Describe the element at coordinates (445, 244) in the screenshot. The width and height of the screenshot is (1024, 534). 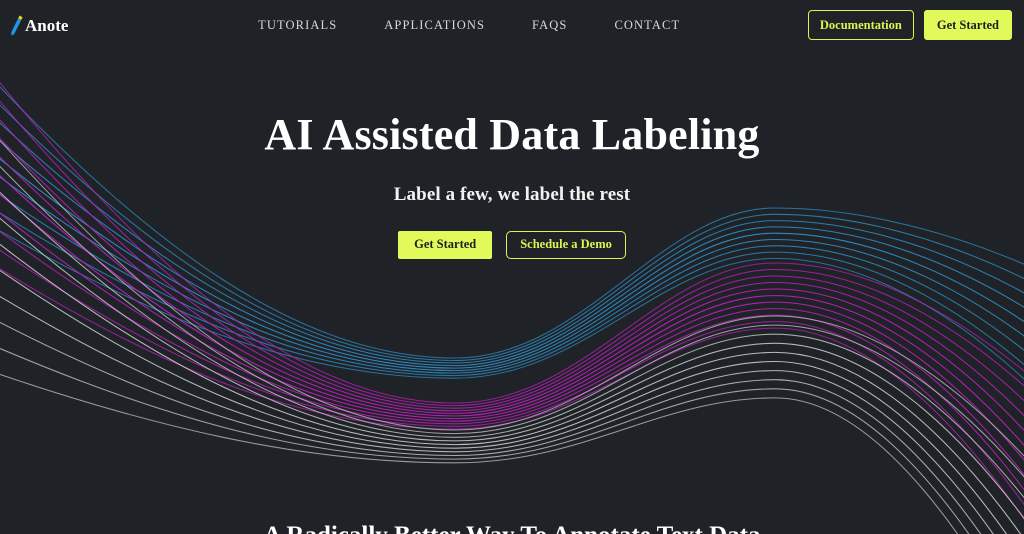
I see `hero-get-started-button: Get Started` at that location.